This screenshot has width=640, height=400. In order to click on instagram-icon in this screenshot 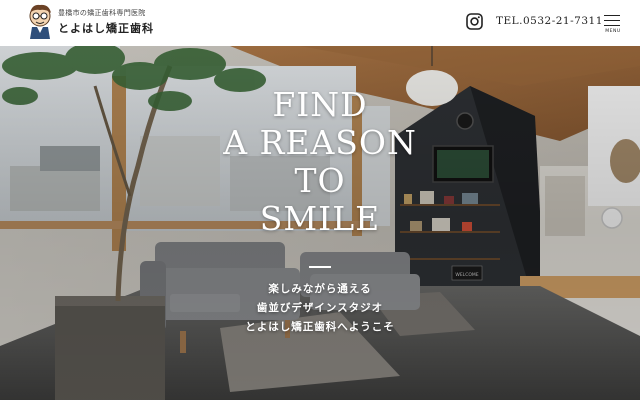, I will do `click(474, 21)`.